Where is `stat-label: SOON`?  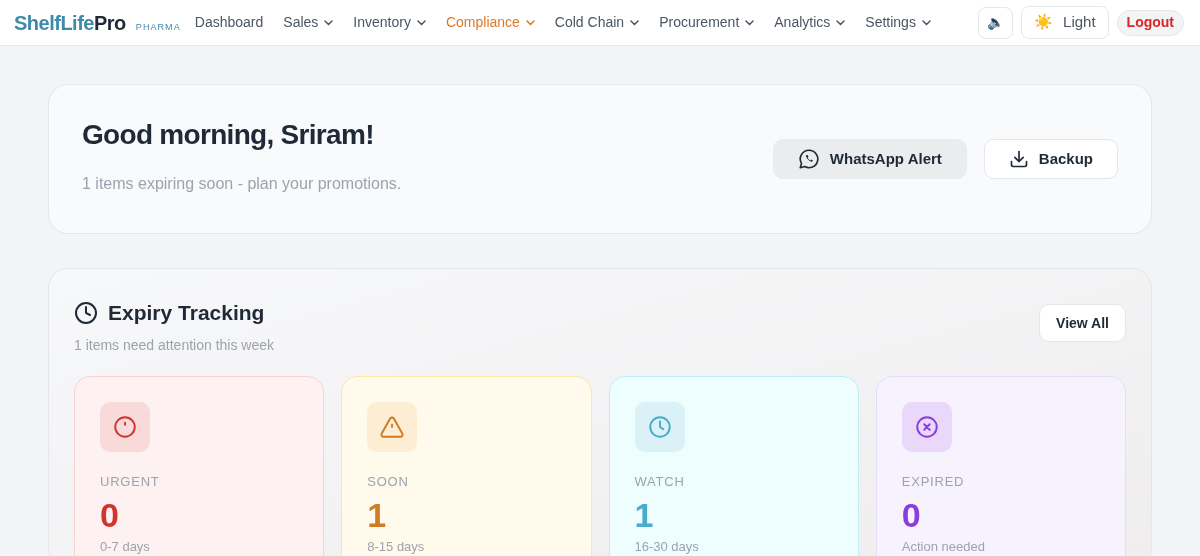
stat-label: SOON is located at coordinates (388, 481).